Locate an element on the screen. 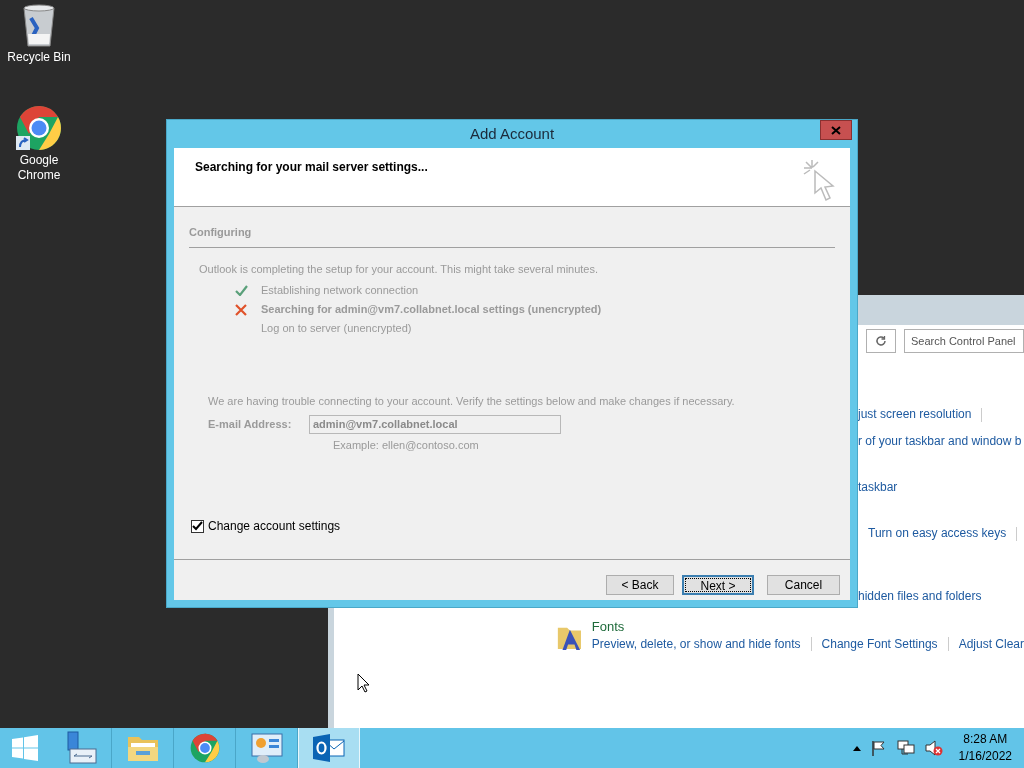 The width and height of the screenshot is (1024, 768). clock-time: 8:28 AM is located at coordinates (985, 739).